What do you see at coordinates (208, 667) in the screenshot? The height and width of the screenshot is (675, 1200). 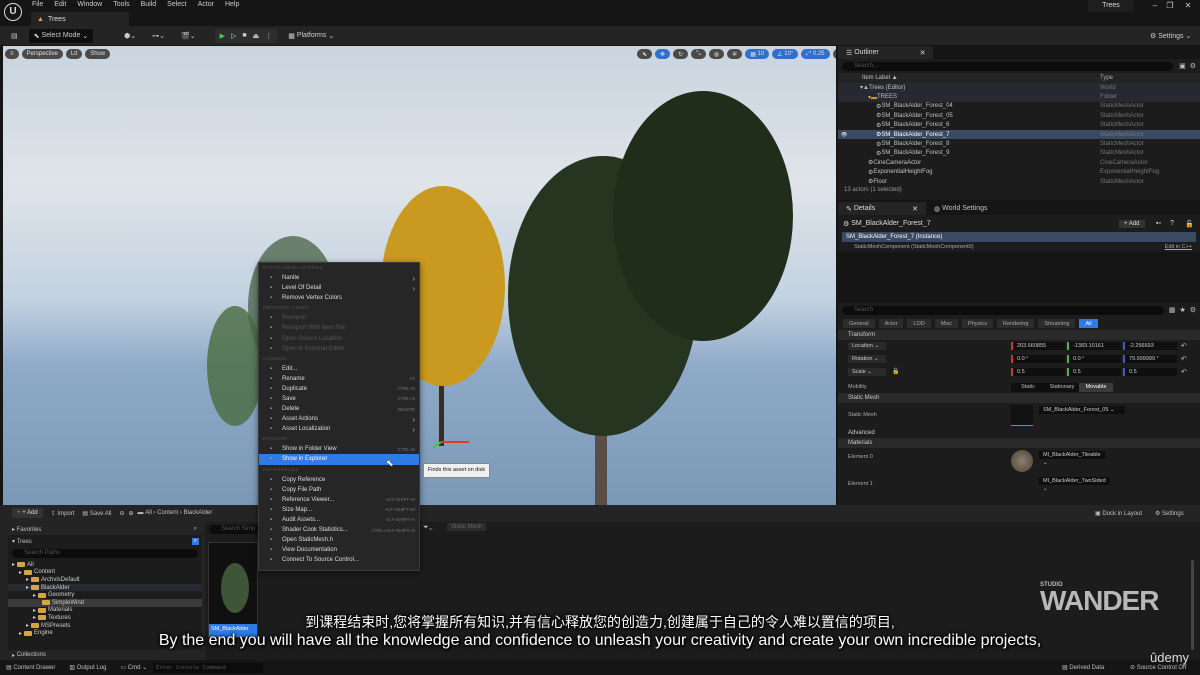 I see `console-input: Enter Console Command` at bounding box center [208, 667].